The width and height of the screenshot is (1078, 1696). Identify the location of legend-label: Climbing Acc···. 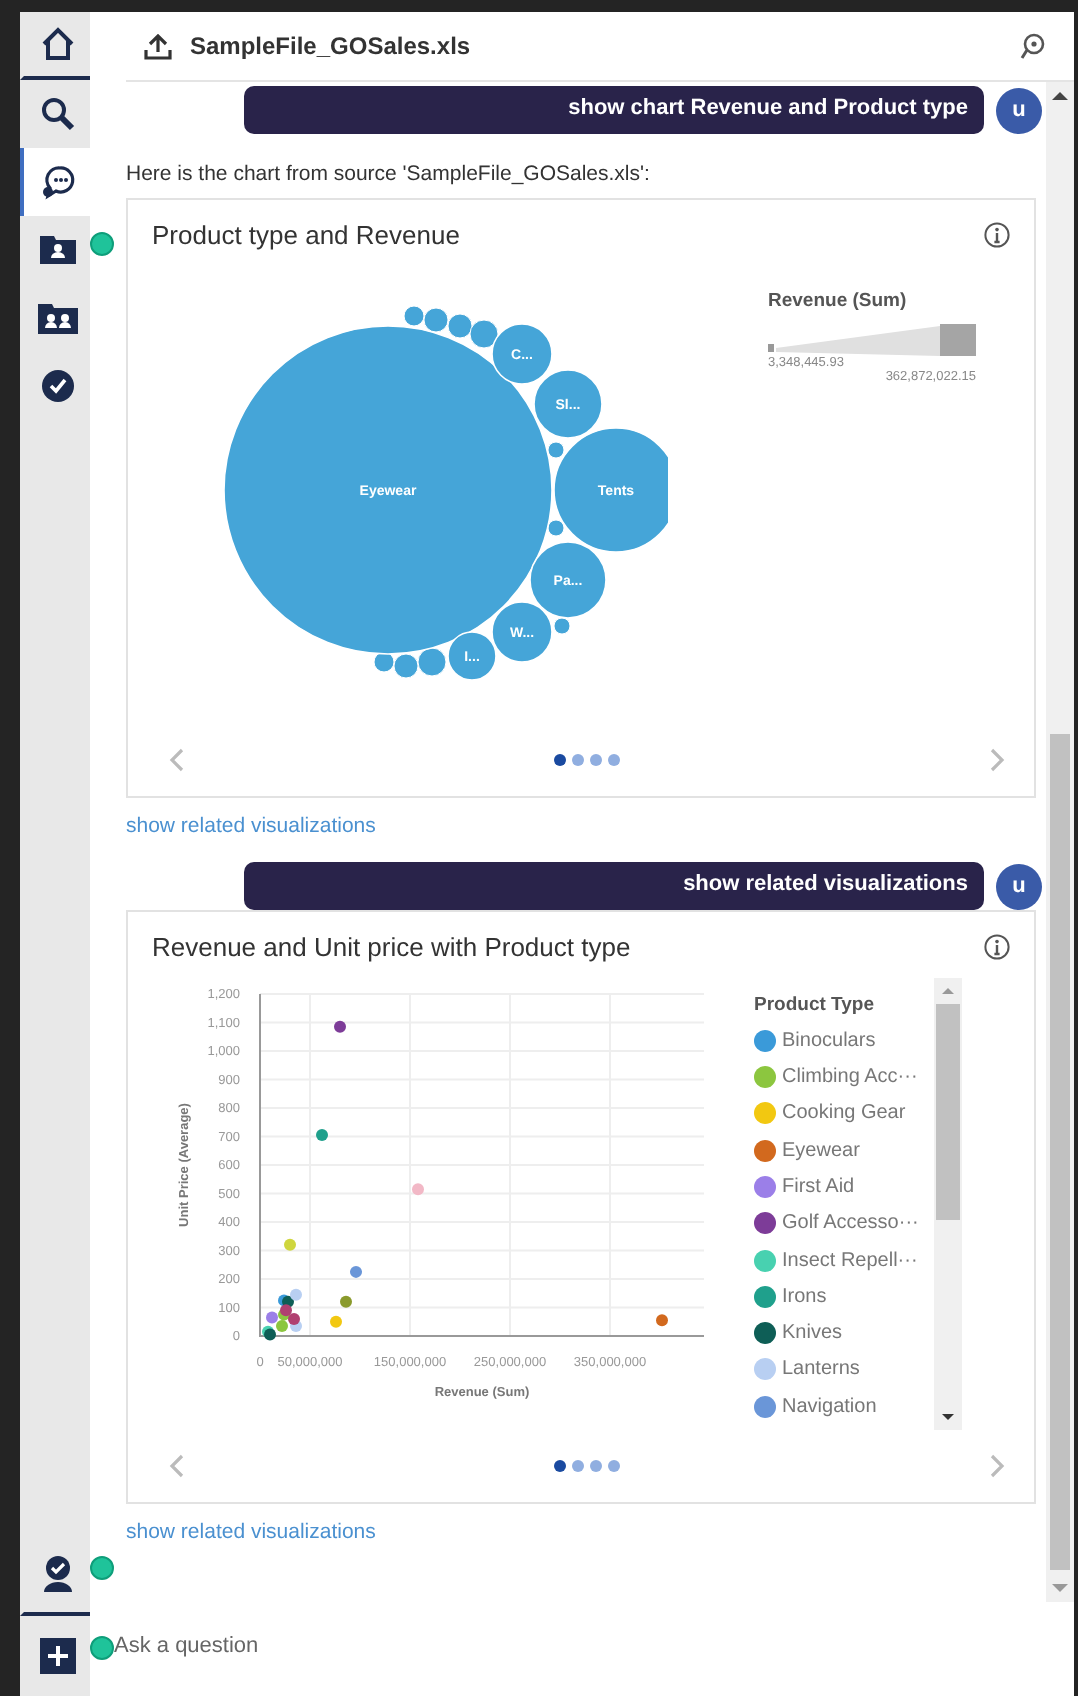
(850, 1077).